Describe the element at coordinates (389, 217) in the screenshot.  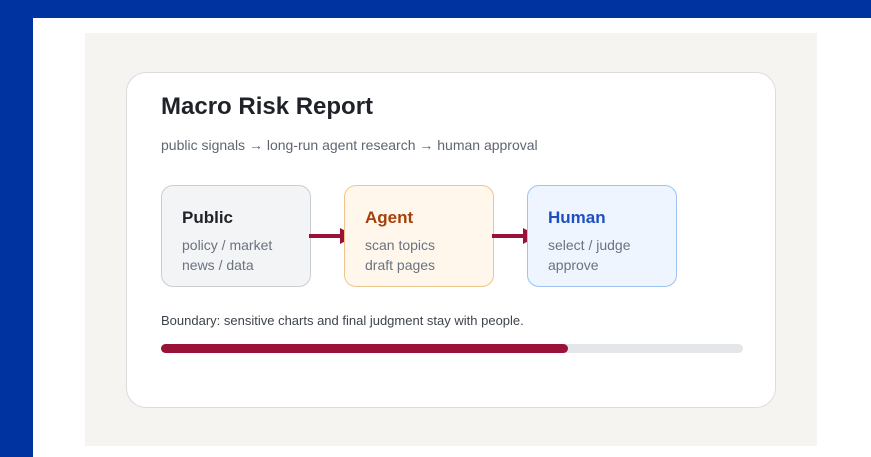
I see `node-agent-title: Agent` at that location.